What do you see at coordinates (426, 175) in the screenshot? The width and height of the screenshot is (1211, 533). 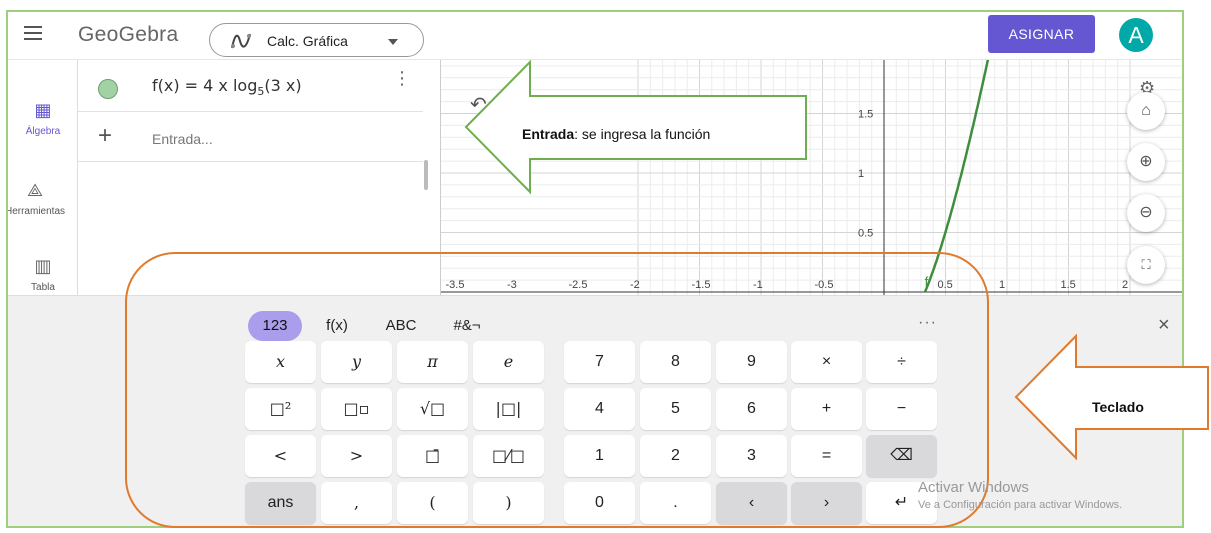 I see `scrollbar` at bounding box center [426, 175].